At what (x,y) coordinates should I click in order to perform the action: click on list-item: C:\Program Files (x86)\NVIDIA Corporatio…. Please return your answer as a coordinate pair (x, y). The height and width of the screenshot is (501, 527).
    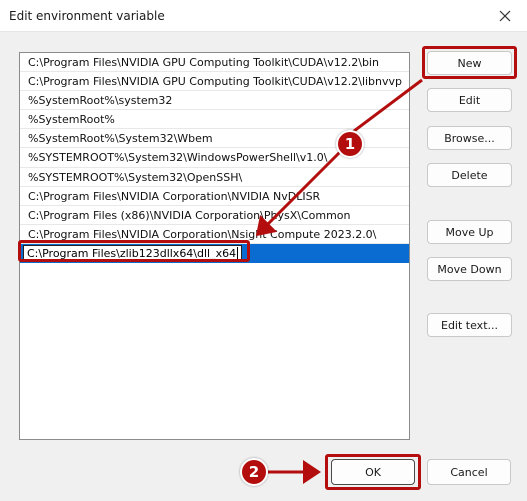
    Looking at the image, I should click on (214, 215).